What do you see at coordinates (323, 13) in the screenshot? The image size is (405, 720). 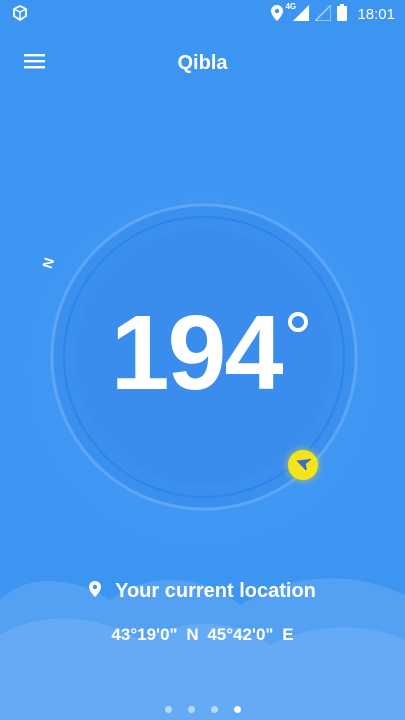 I see `signal-empty-icon` at bounding box center [323, 13].